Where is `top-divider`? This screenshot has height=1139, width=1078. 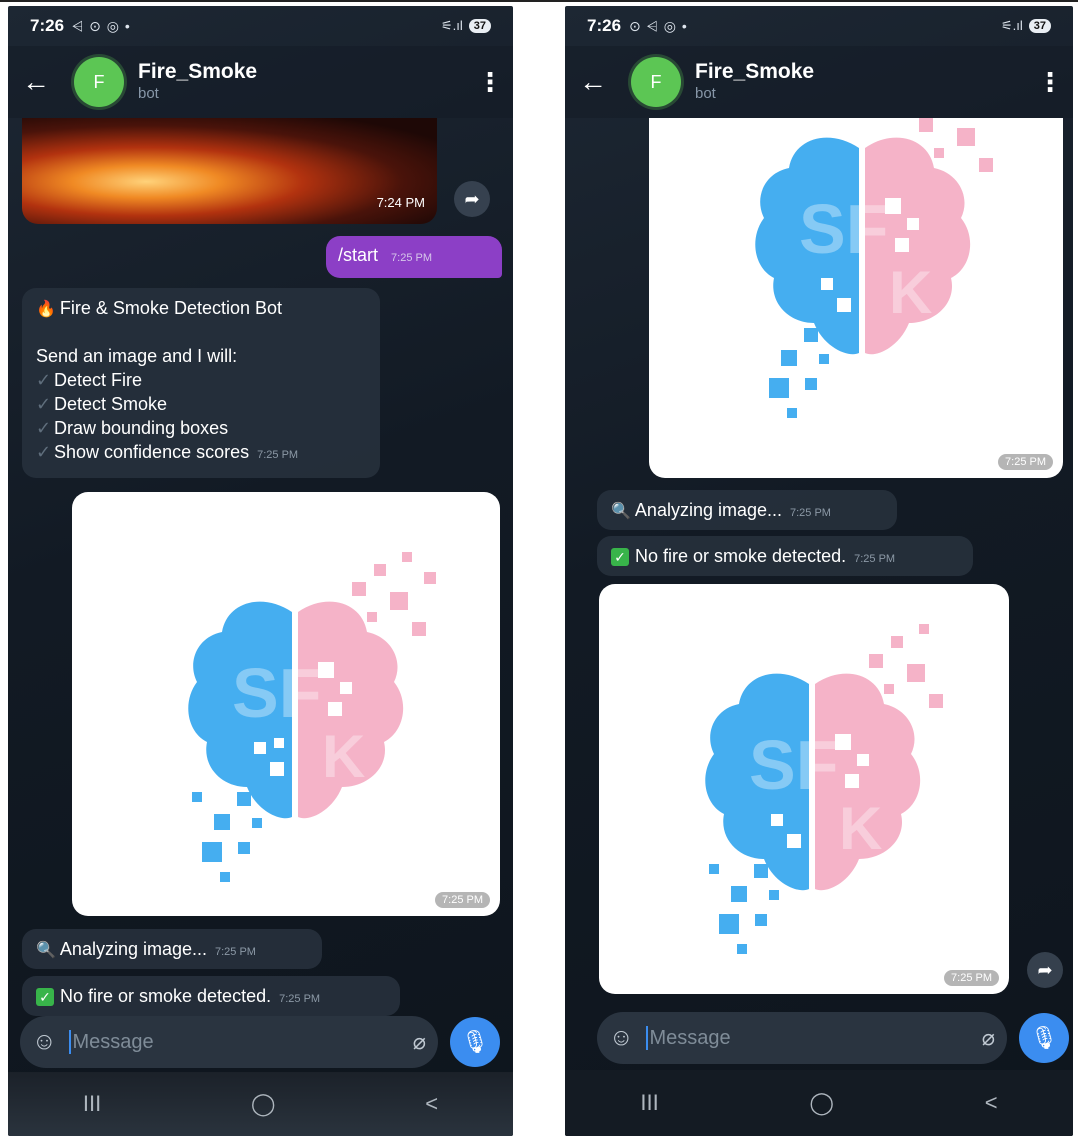 top-divider is located at coordinates (539, 1).